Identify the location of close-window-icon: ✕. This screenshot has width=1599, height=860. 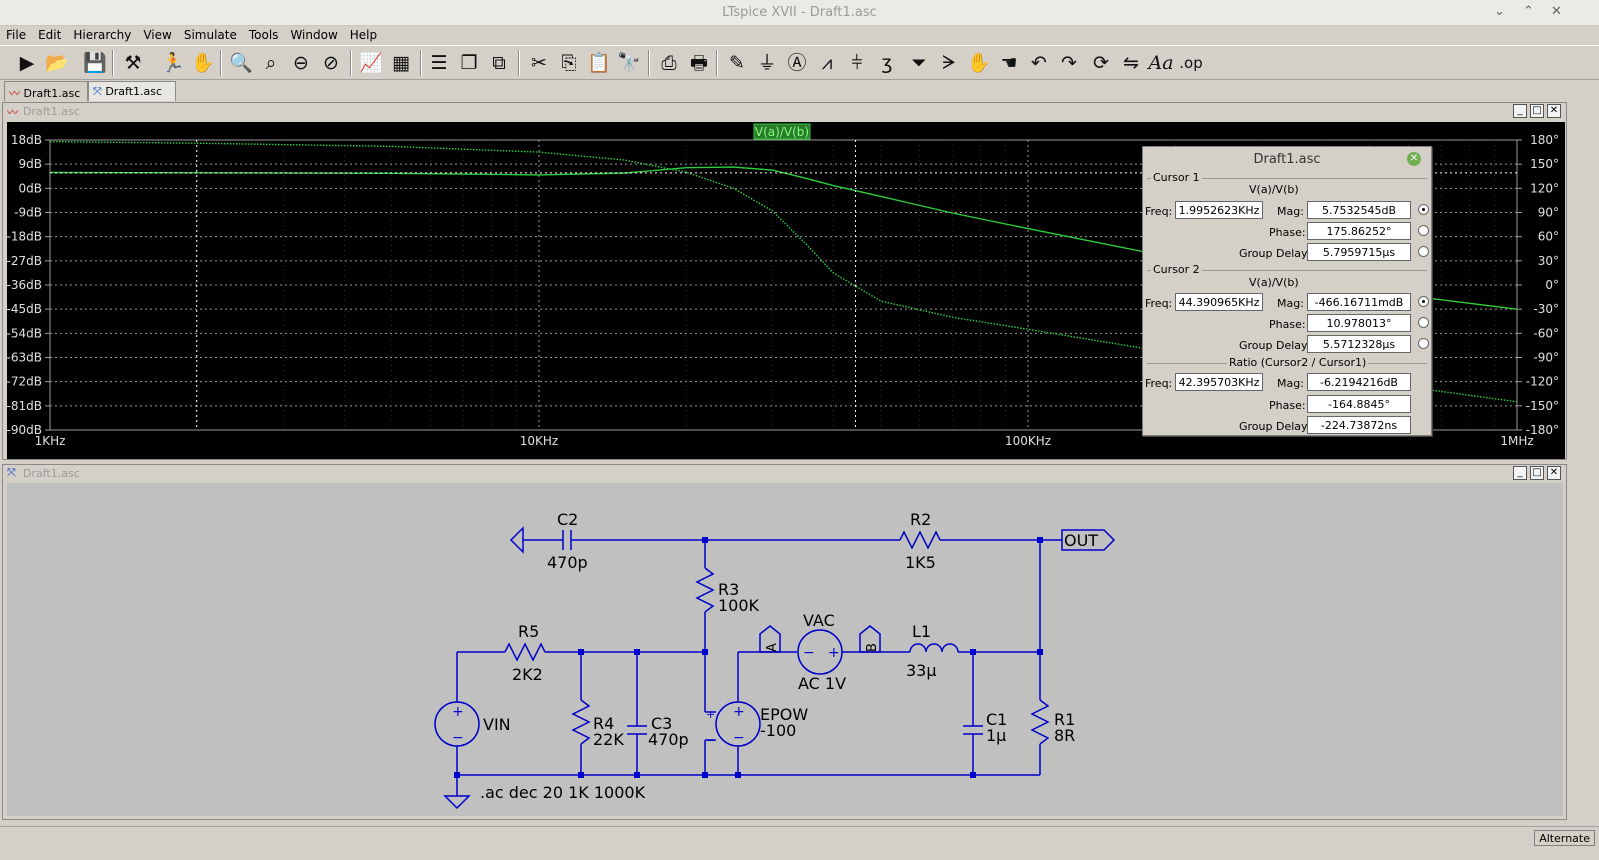
(1556, 11).